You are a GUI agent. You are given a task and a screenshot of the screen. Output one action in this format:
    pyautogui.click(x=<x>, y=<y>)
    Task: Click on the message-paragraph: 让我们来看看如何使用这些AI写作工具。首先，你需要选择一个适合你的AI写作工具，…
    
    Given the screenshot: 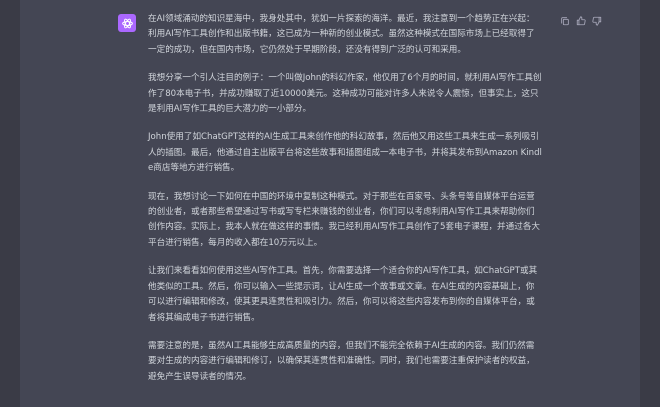 What is the action you would take?
    pyautogui.click(x=343, y=294)
    